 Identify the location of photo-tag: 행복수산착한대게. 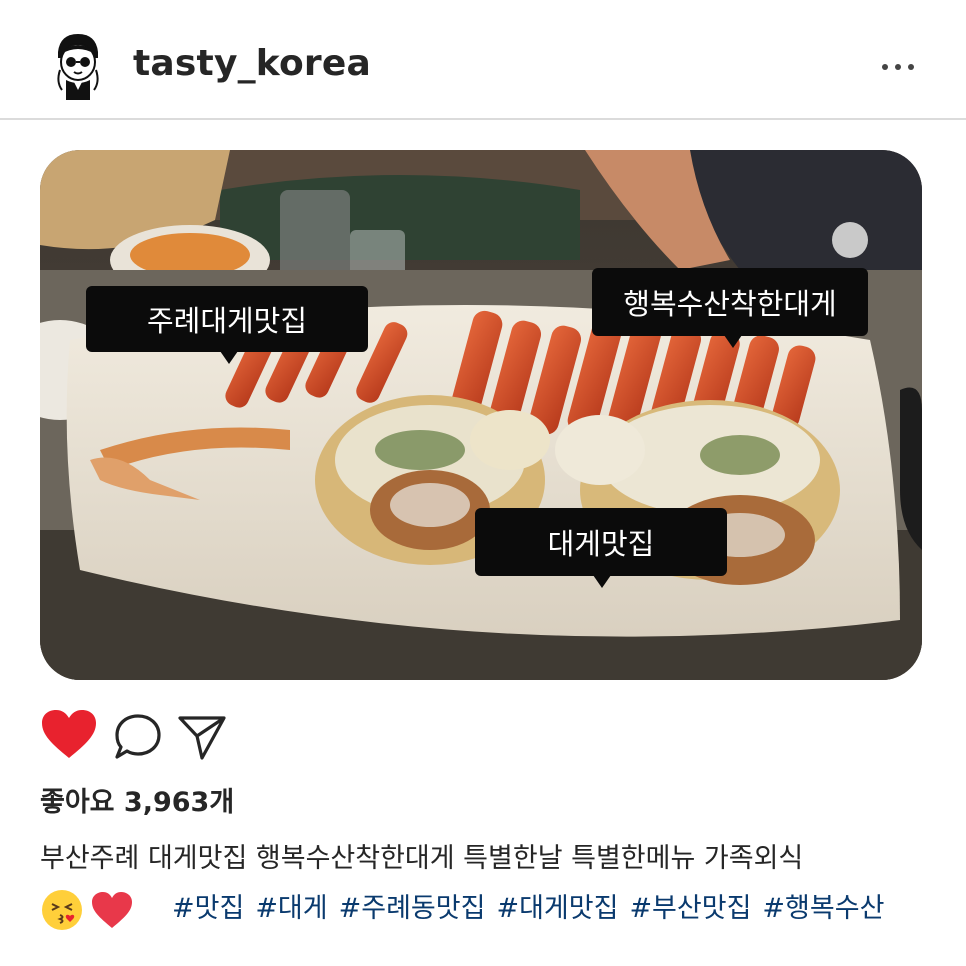
(730, 308).